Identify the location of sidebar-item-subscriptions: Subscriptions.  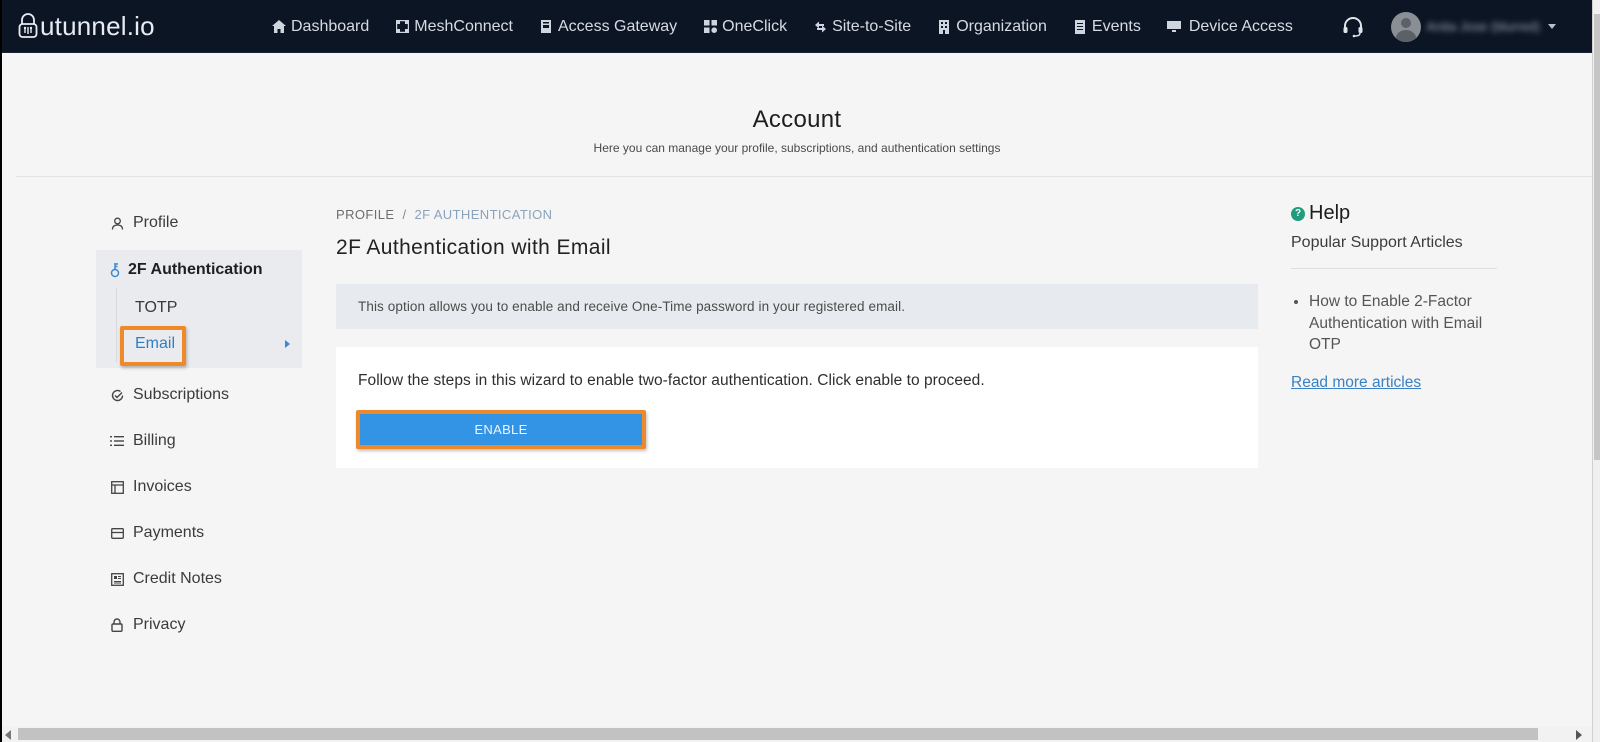
(199, 395).